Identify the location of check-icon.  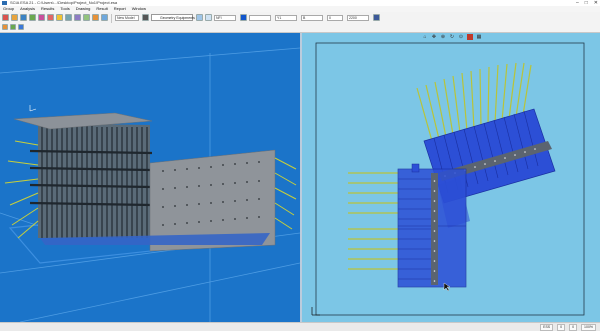
(95, 17).